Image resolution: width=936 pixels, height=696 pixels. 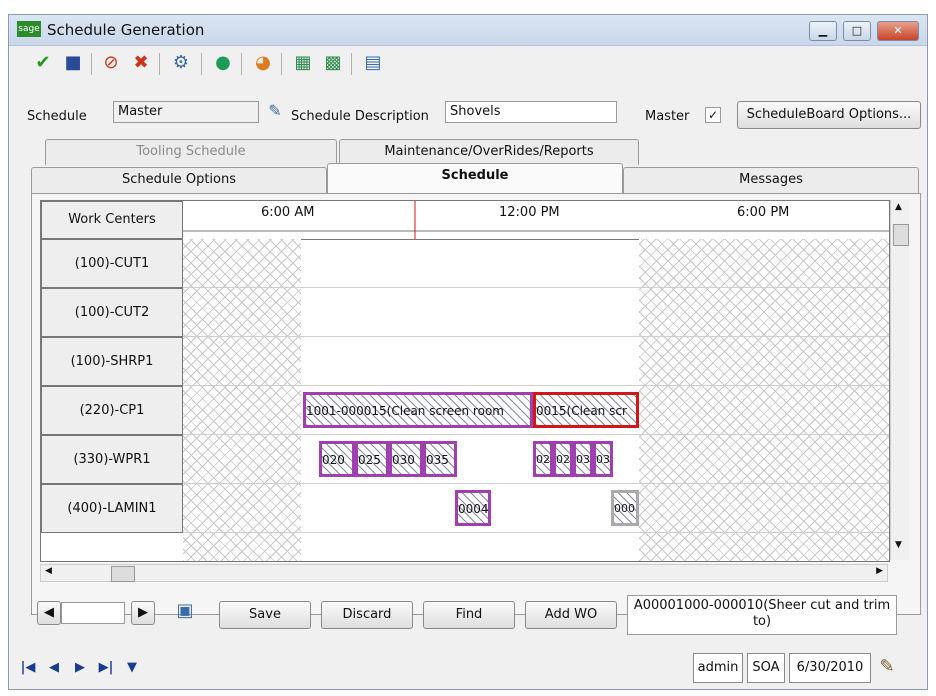 I want to click on tab-tooling-schedule: Tooling Schedule, so click(x=191, y=152).